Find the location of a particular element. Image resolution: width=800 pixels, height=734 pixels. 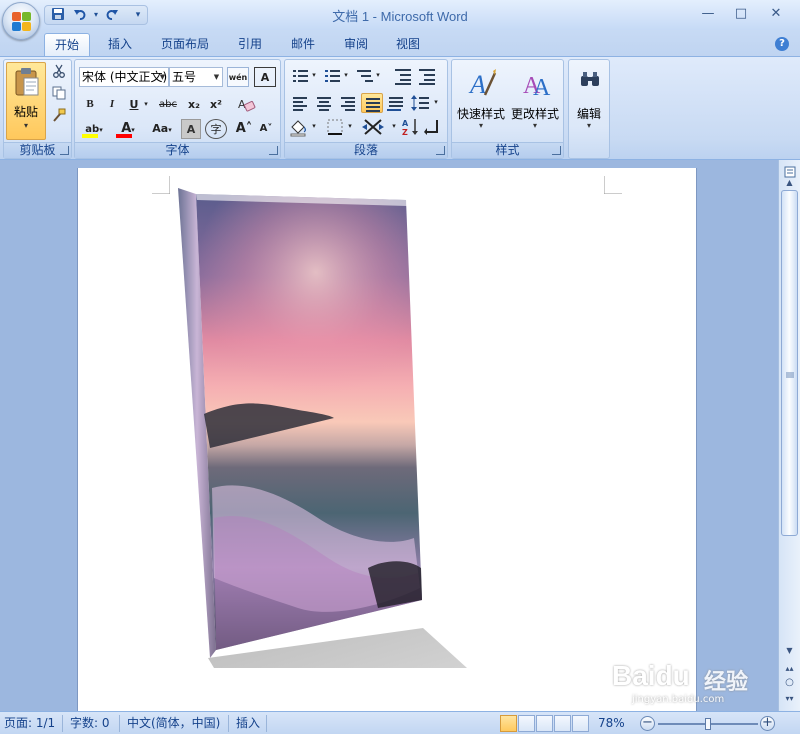

distributed-icon is located at coordinates (396, 103).